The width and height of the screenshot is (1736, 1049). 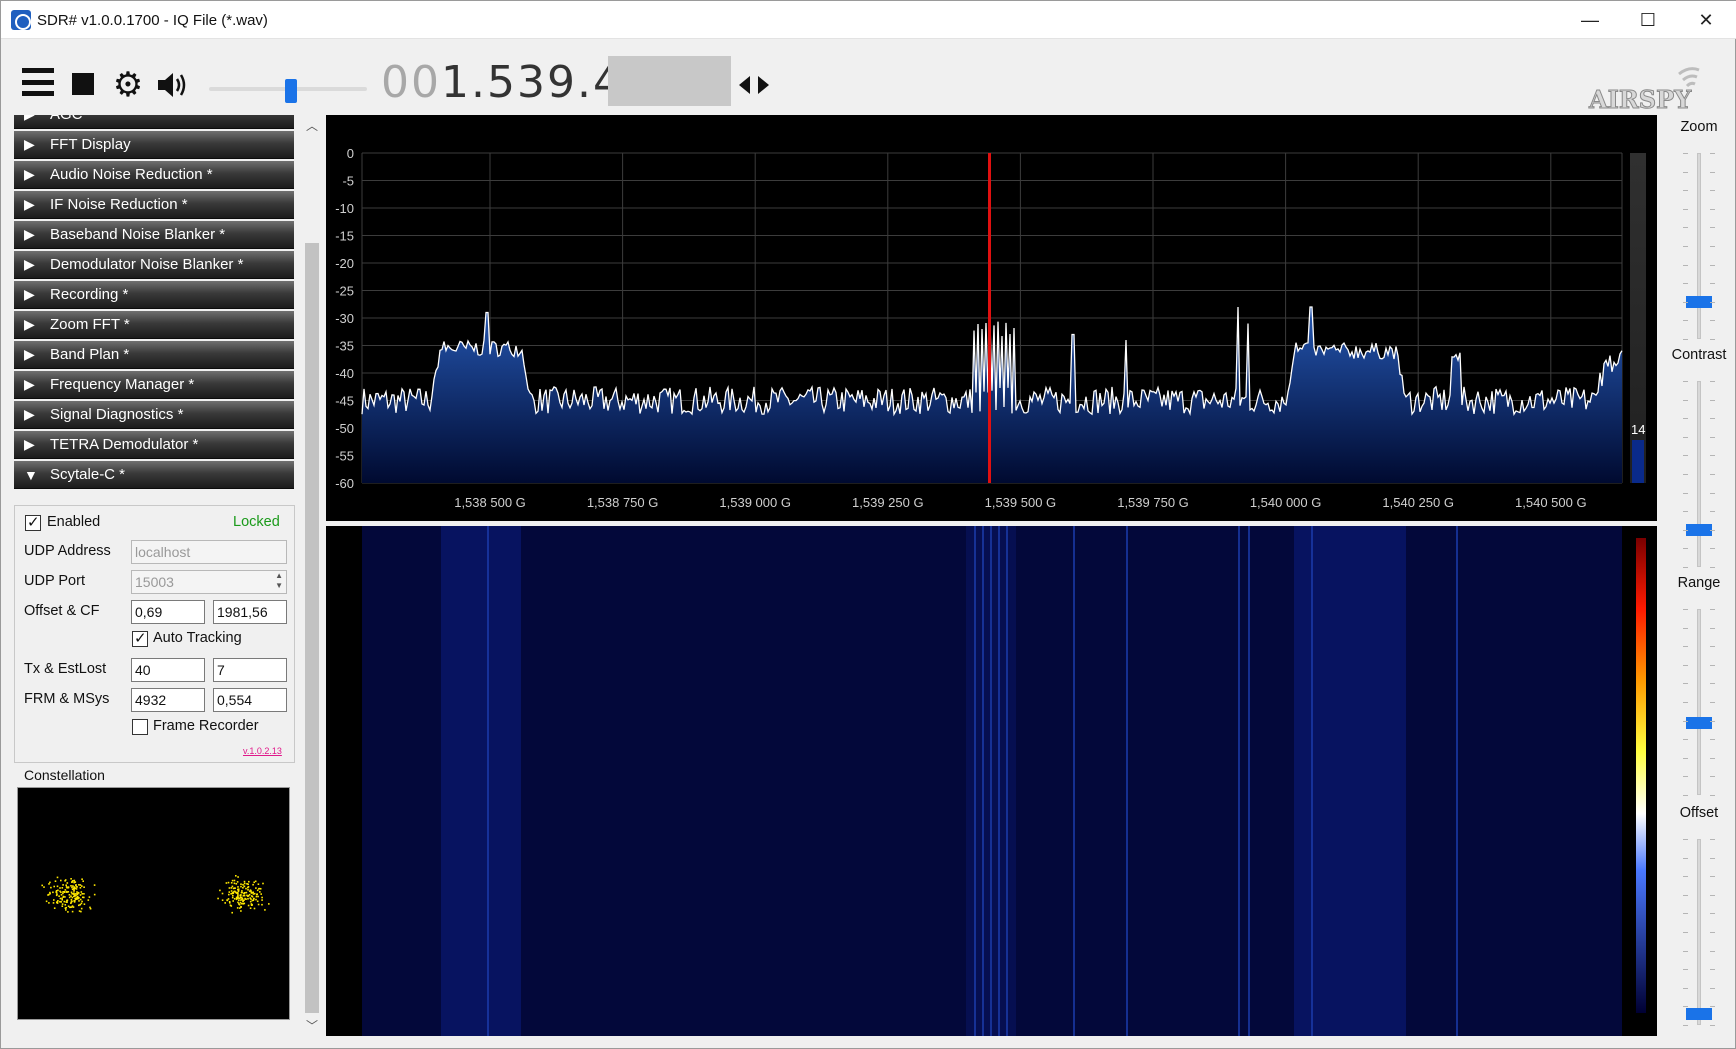 What do you see at coordinates (312, 126) in the screenshot?
I see `scroll-up-icon: ︿` at bounding box center [312, 126].